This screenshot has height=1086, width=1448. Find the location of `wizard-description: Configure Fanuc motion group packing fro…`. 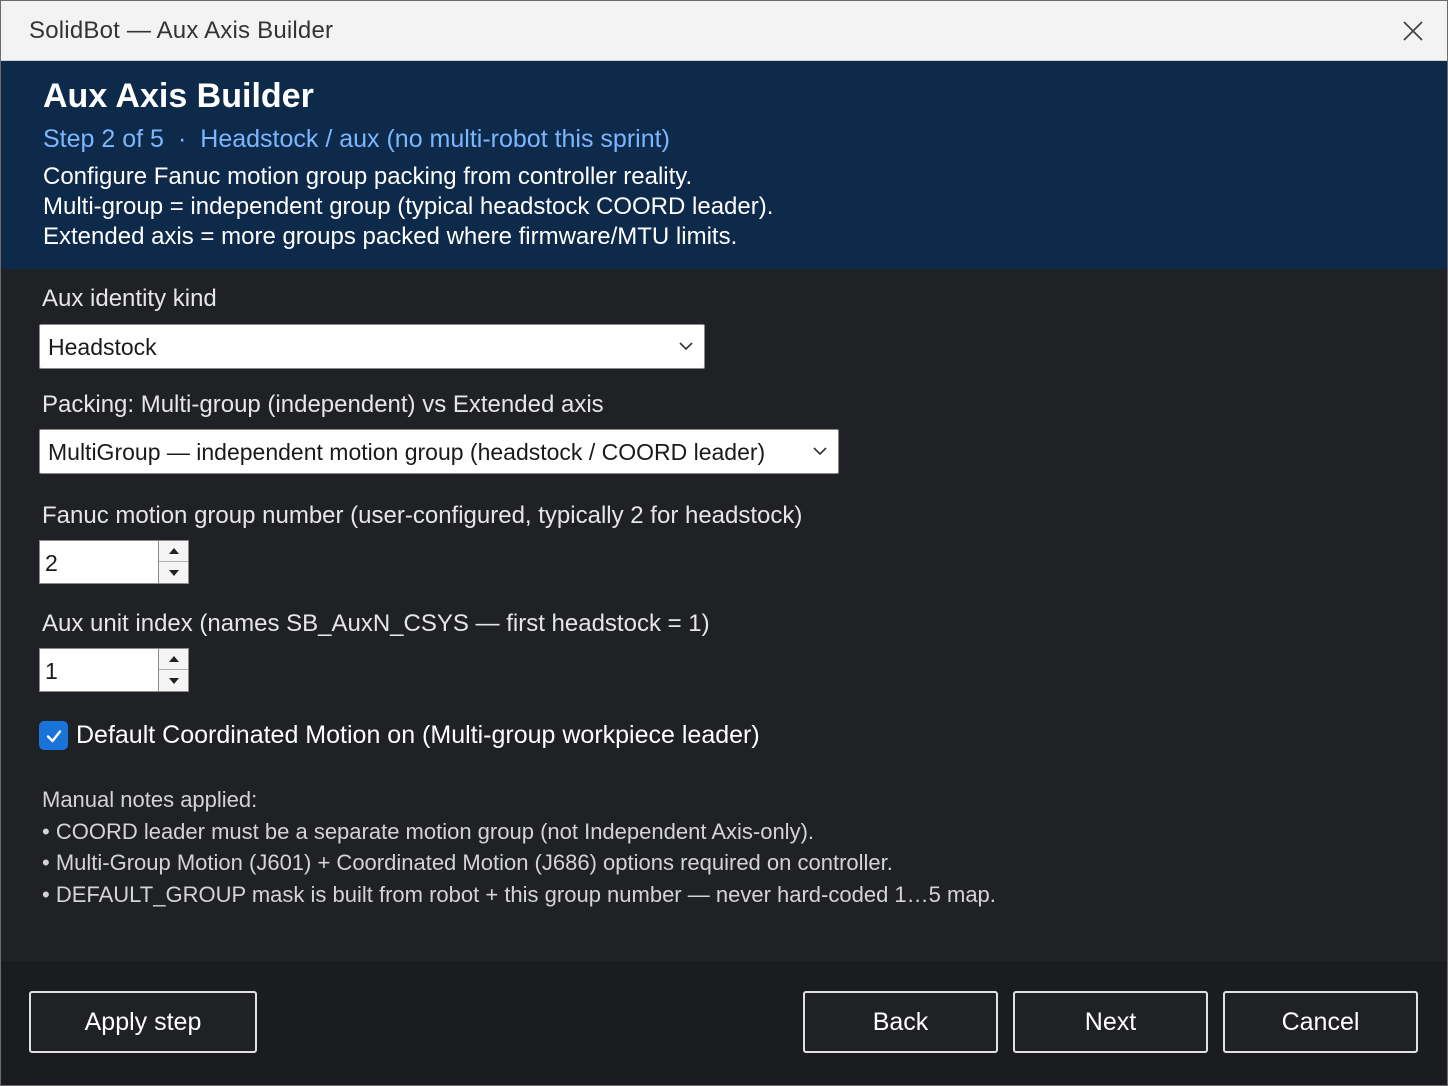

wizard-description: Configure Fanuc motion group packing fro… is located at coordinates (408, 207).